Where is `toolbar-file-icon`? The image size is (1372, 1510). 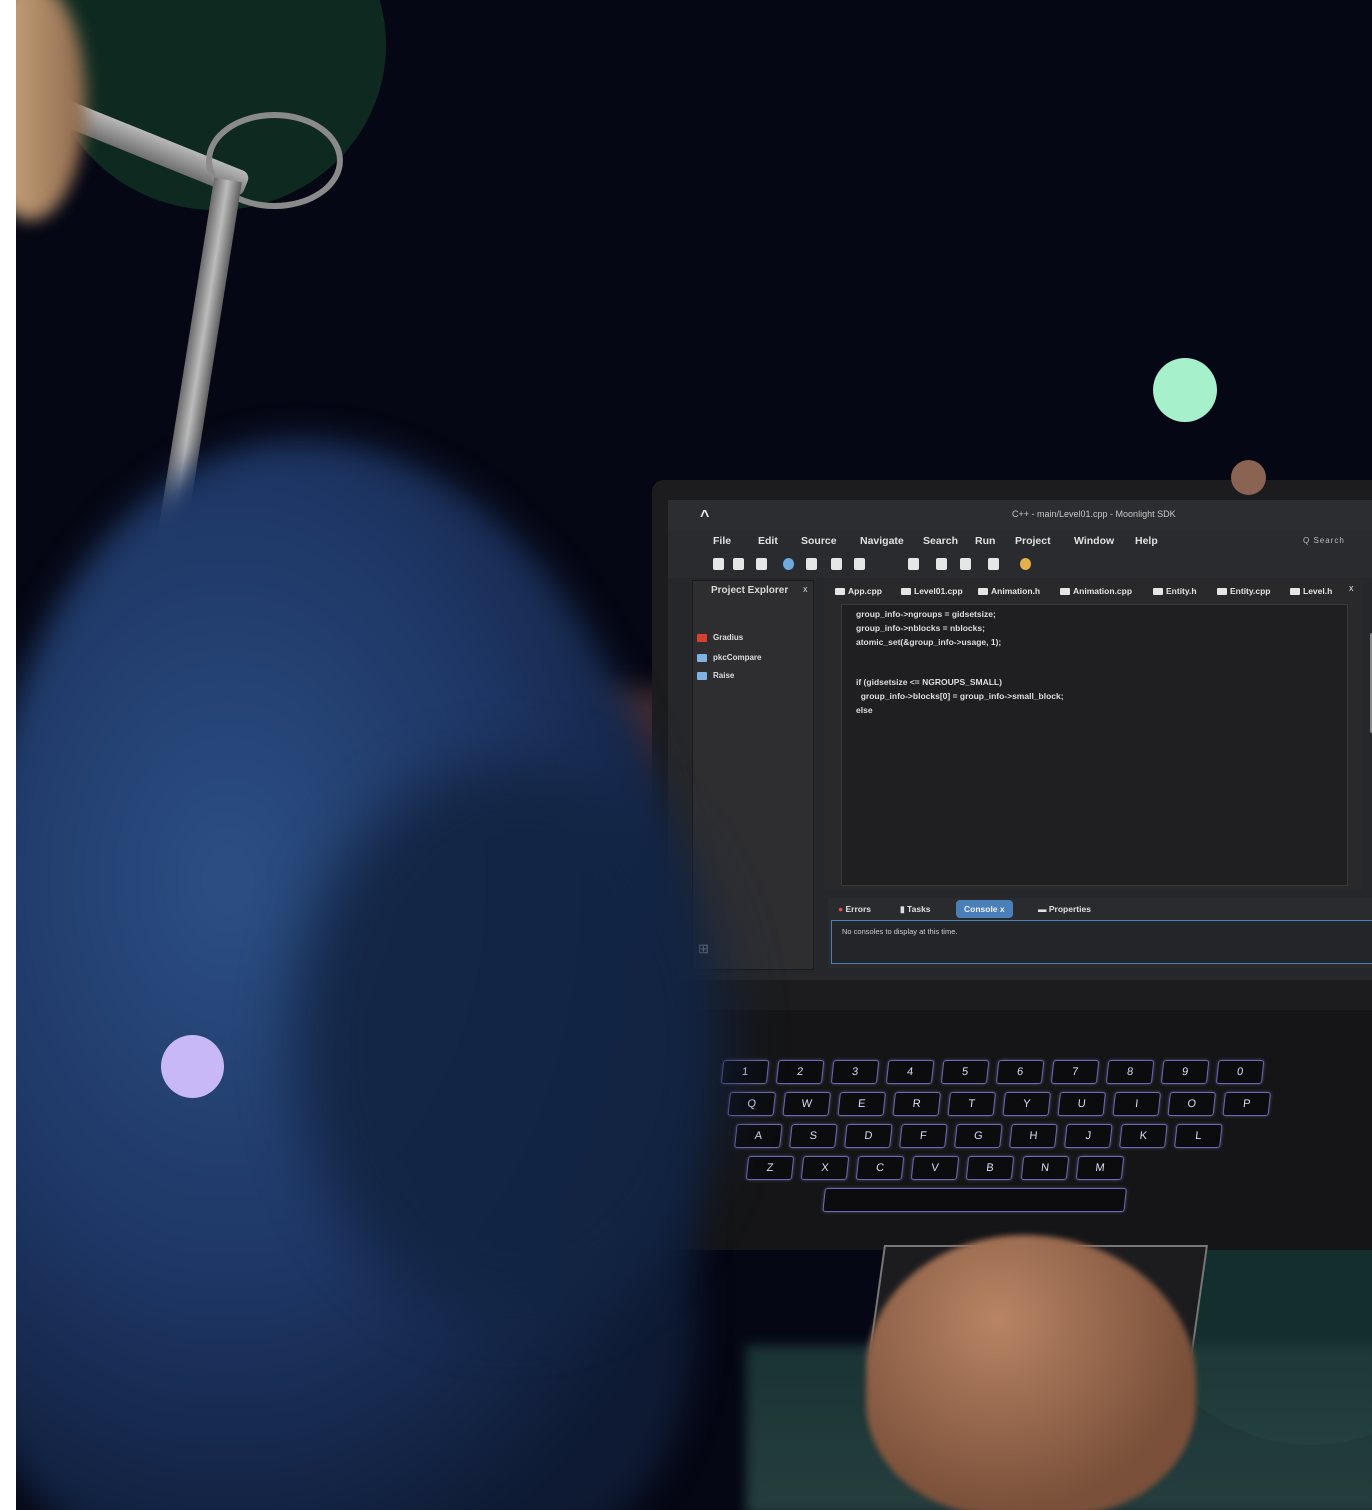
toolbar-file-icon is located at coordinates (811, 564).